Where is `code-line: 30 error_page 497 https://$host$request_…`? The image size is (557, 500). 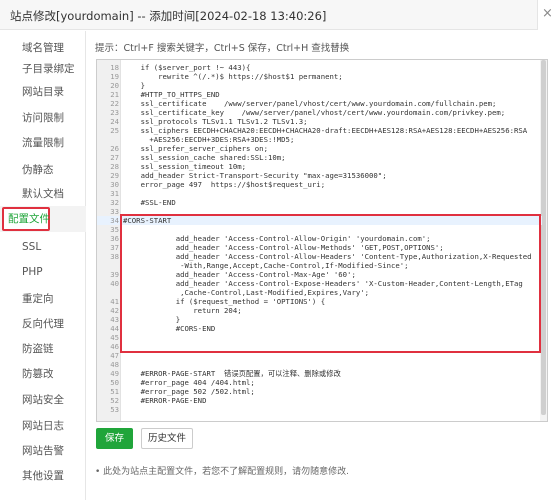
code-line: 30 error_page 497 https://$host$request_… is located at coordinates (319, 184).